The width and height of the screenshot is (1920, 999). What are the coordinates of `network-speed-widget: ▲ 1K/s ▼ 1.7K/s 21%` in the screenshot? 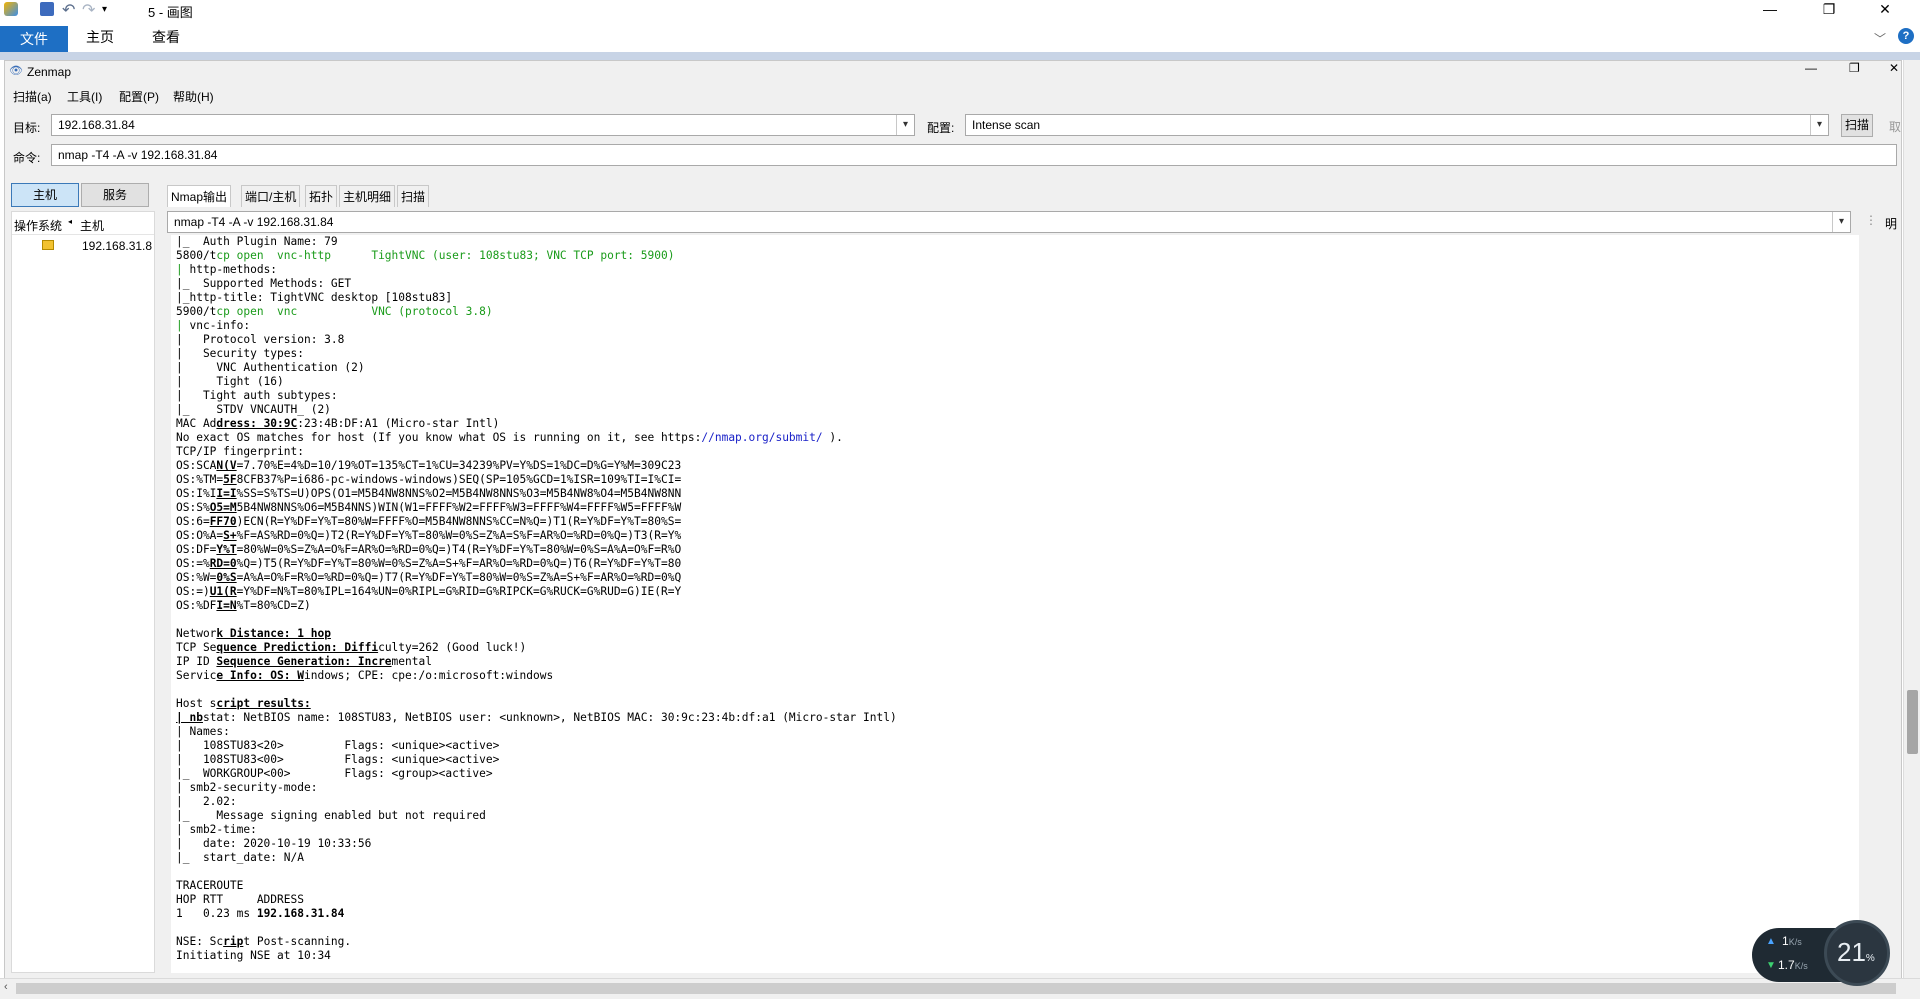 It's located at (1821, 953).